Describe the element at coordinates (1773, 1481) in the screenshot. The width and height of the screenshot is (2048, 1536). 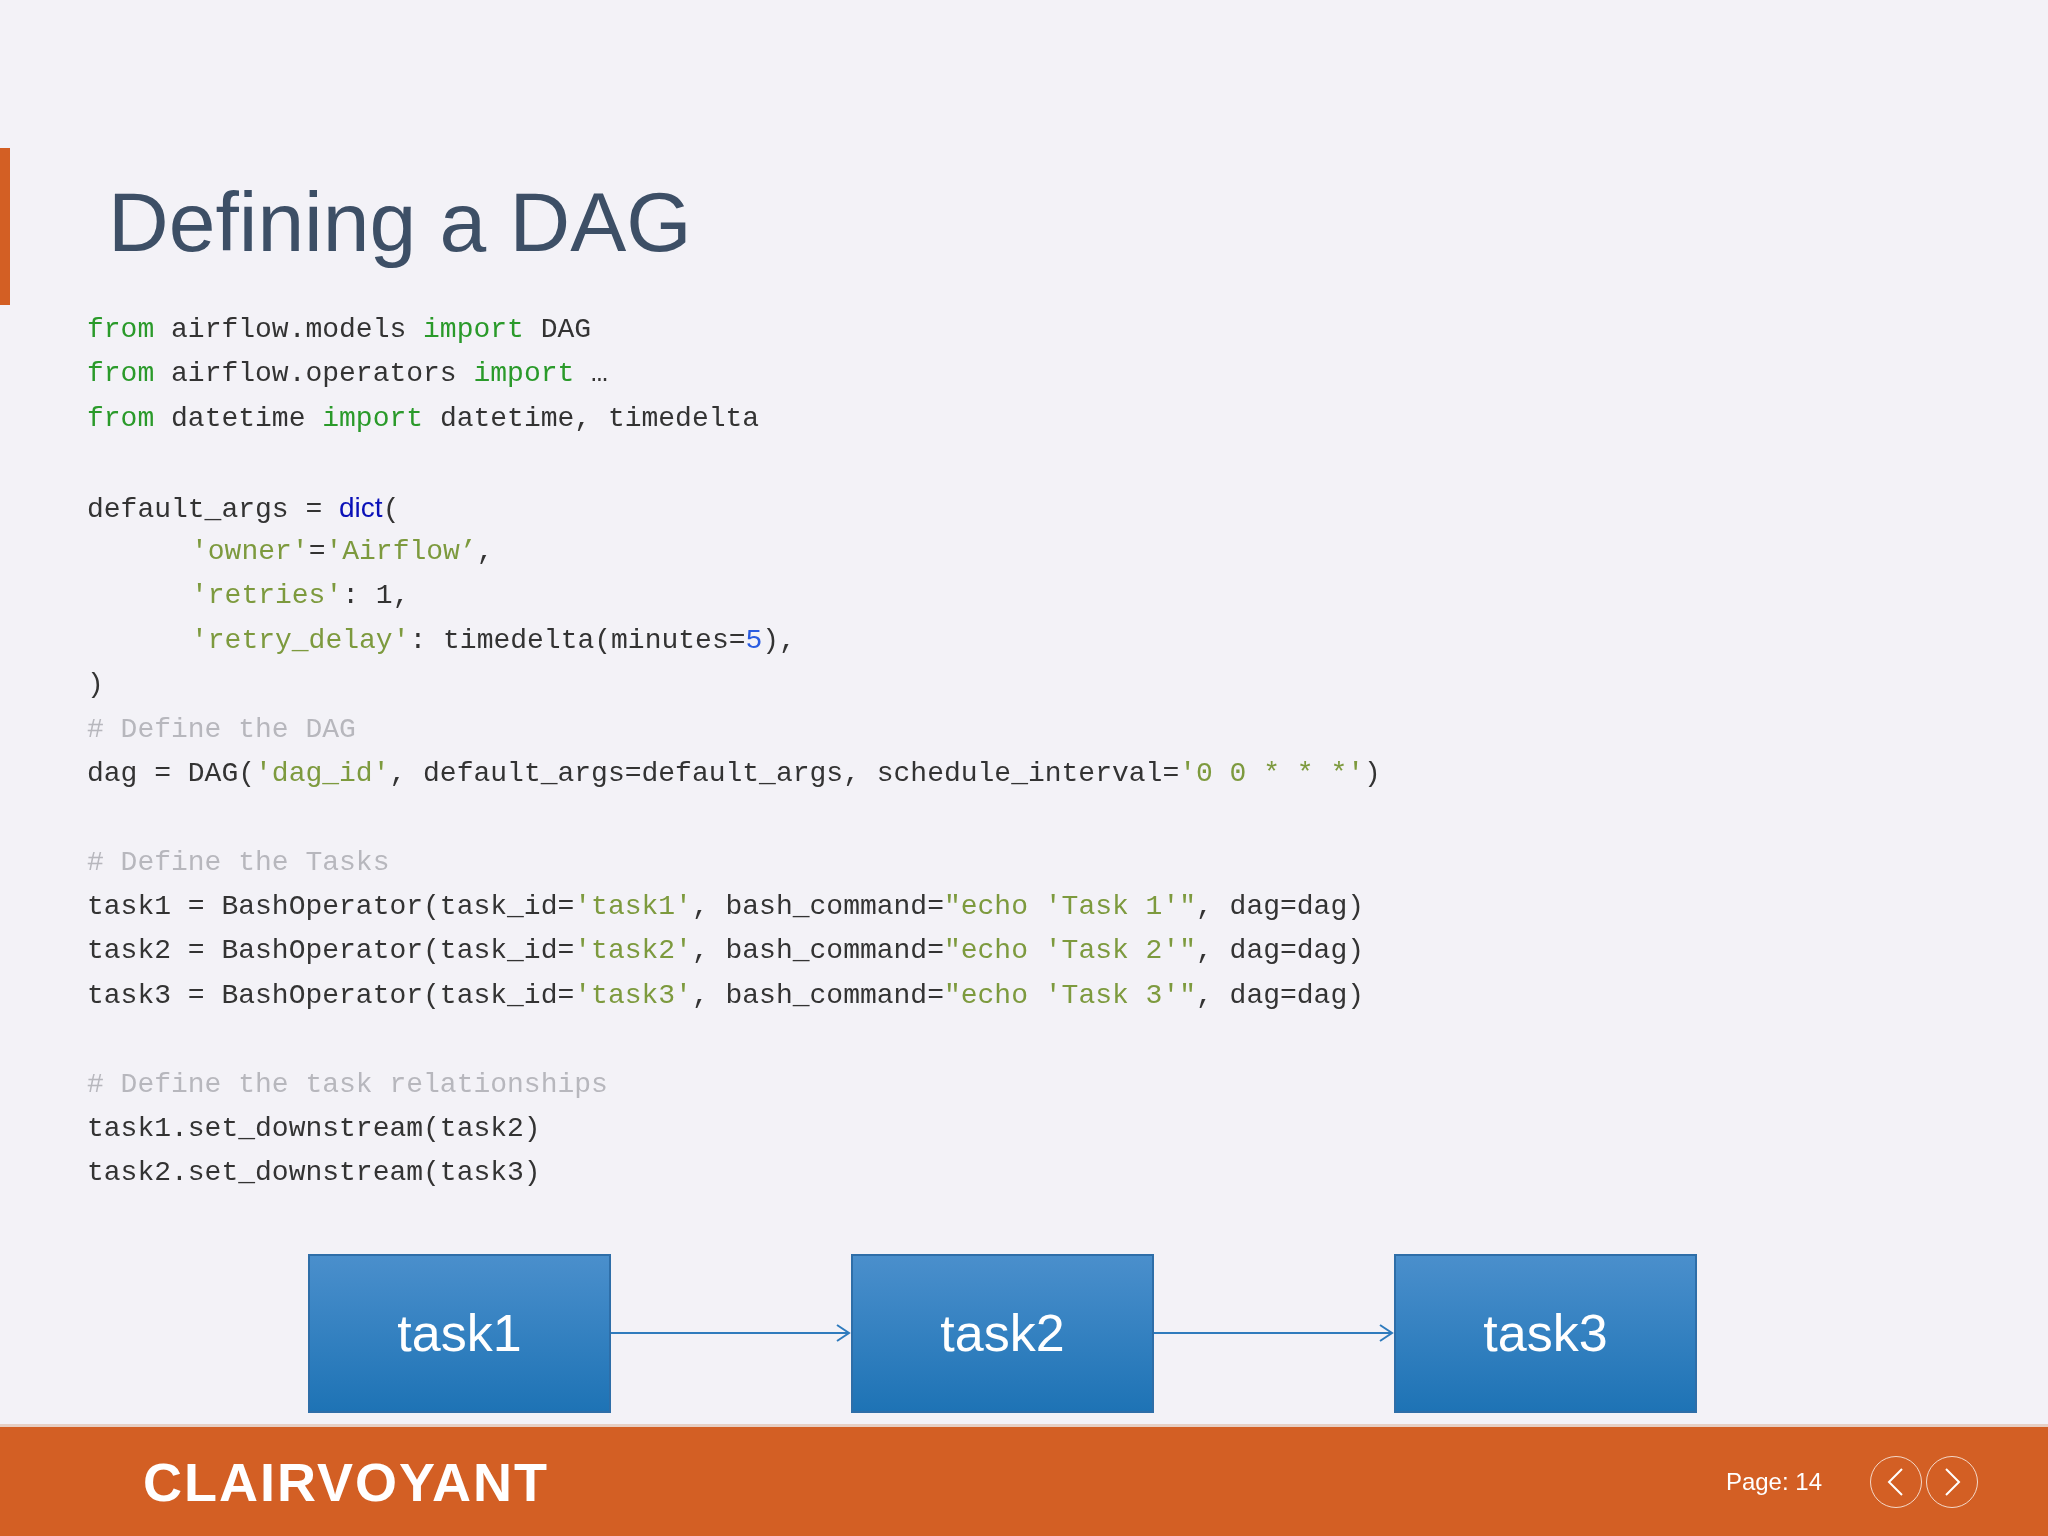
I see `page-number: Page: 14` at that location.